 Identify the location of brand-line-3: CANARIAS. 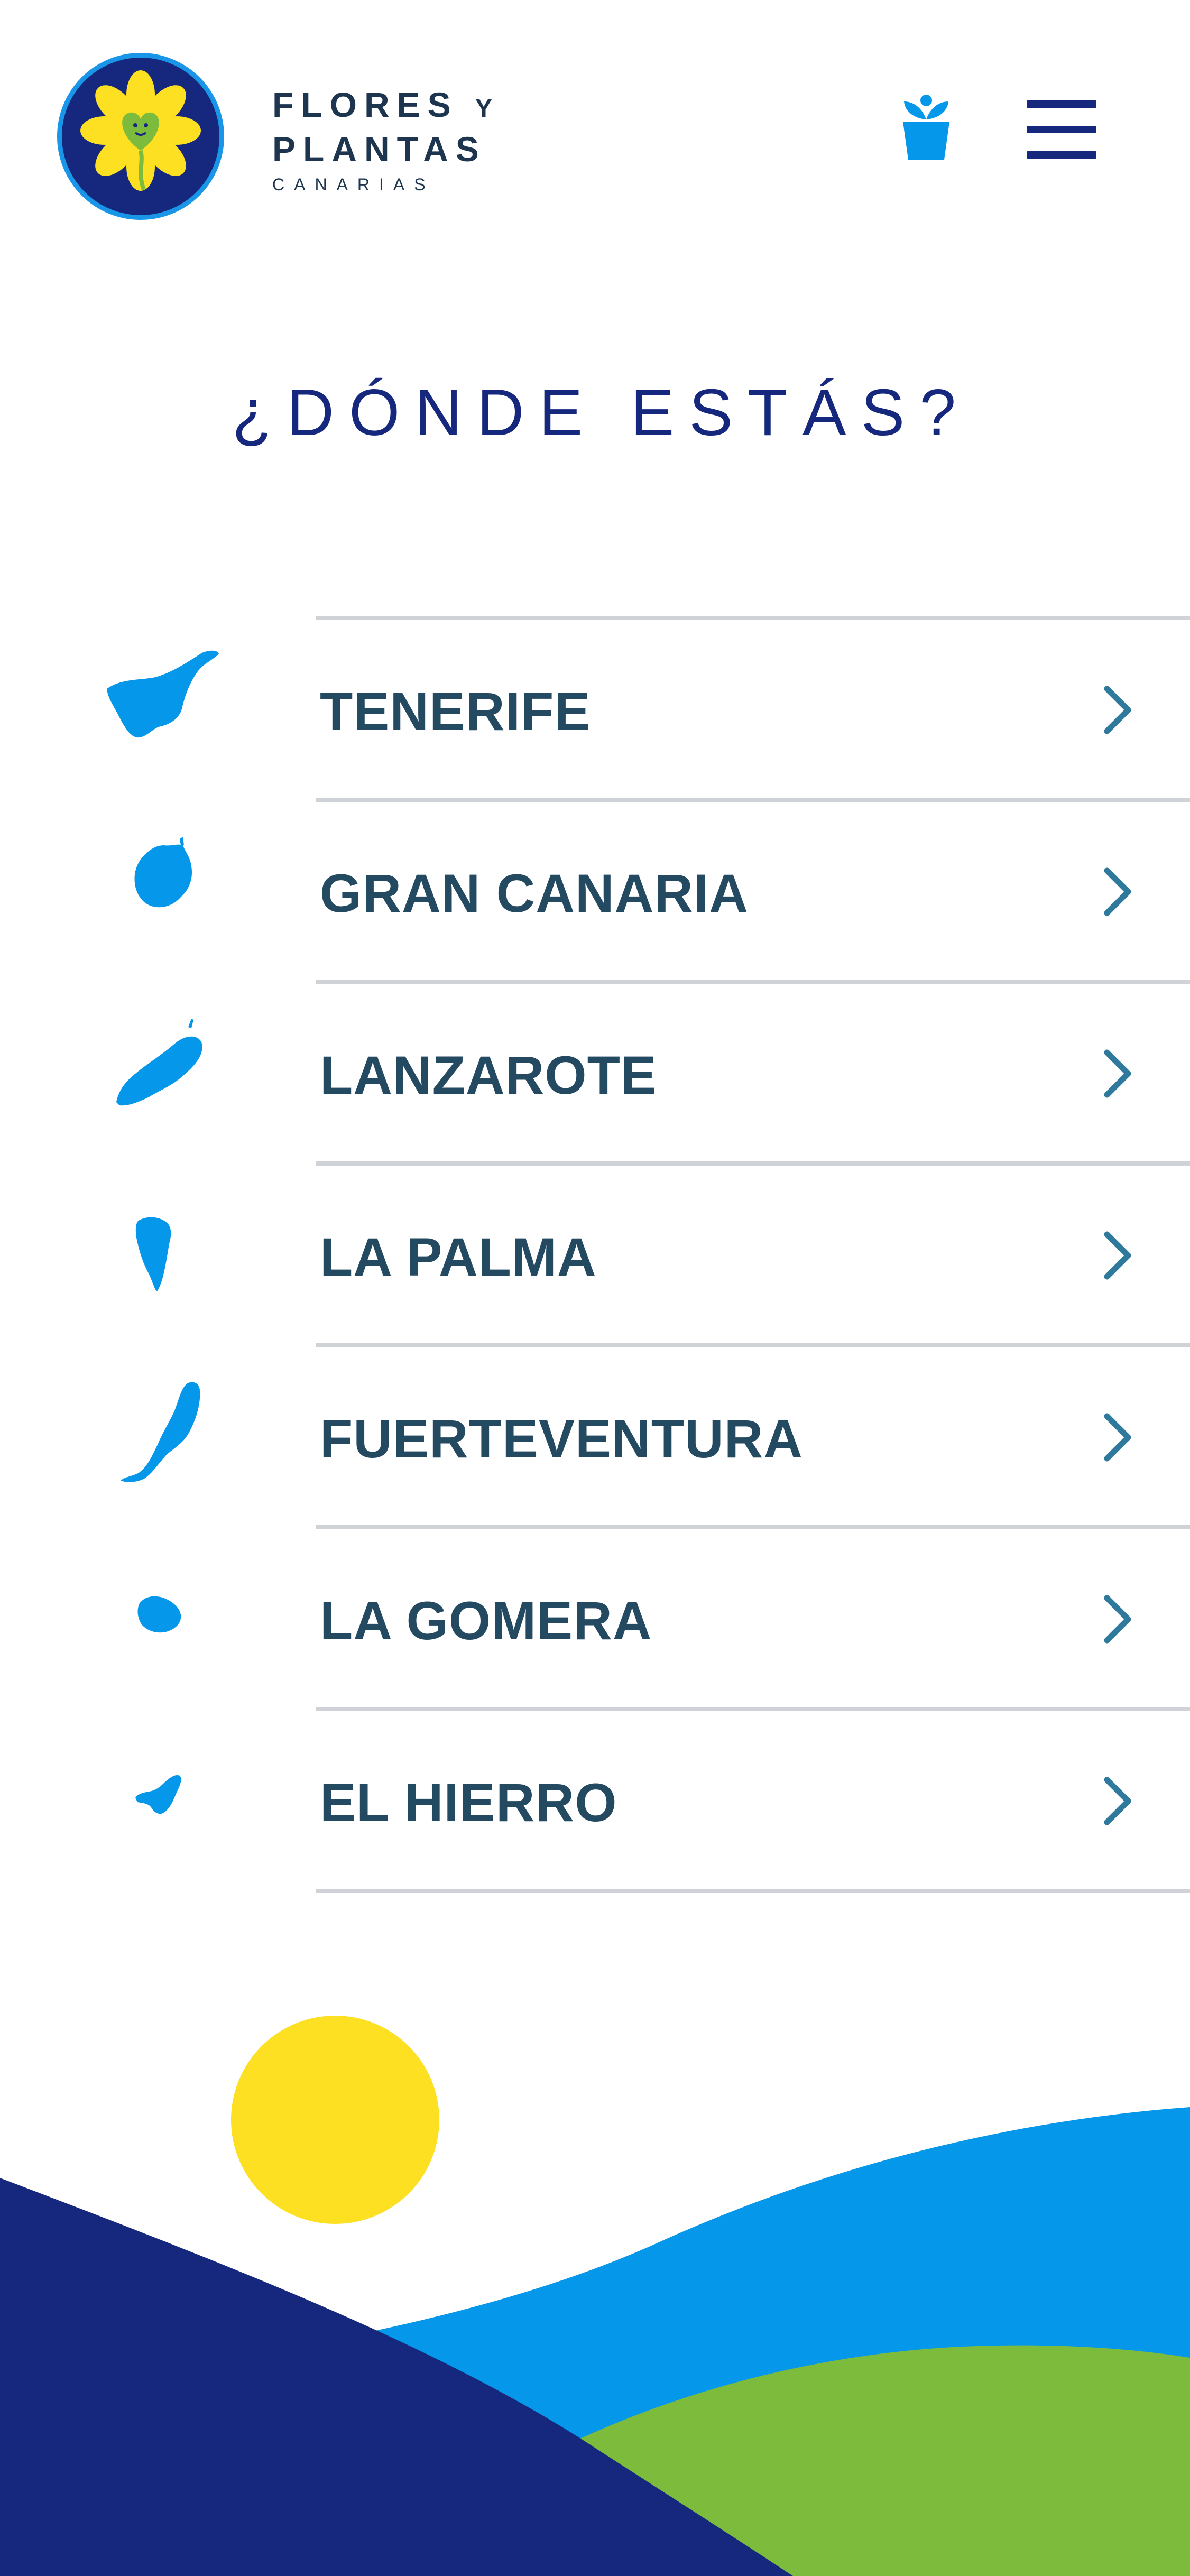
(353, 184).